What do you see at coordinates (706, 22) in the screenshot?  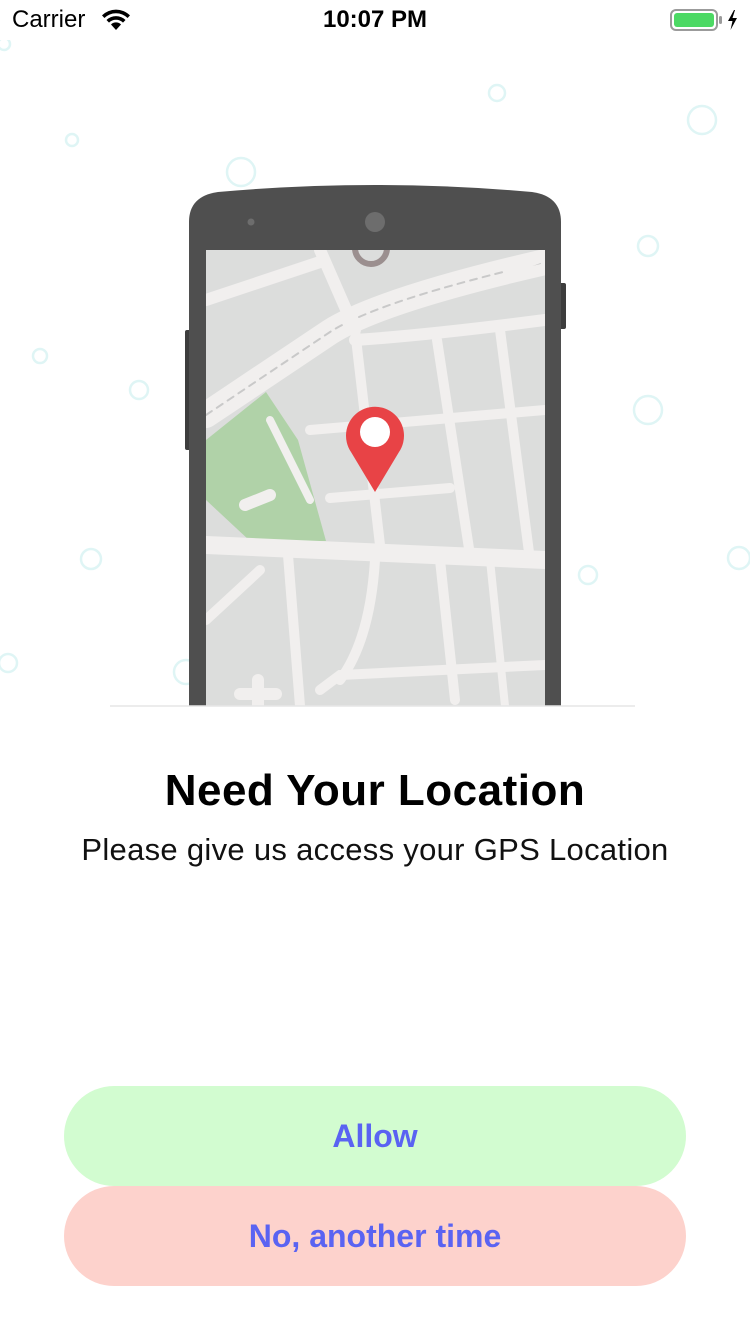 I see `battery-icon` at bounding box center [706, 22].